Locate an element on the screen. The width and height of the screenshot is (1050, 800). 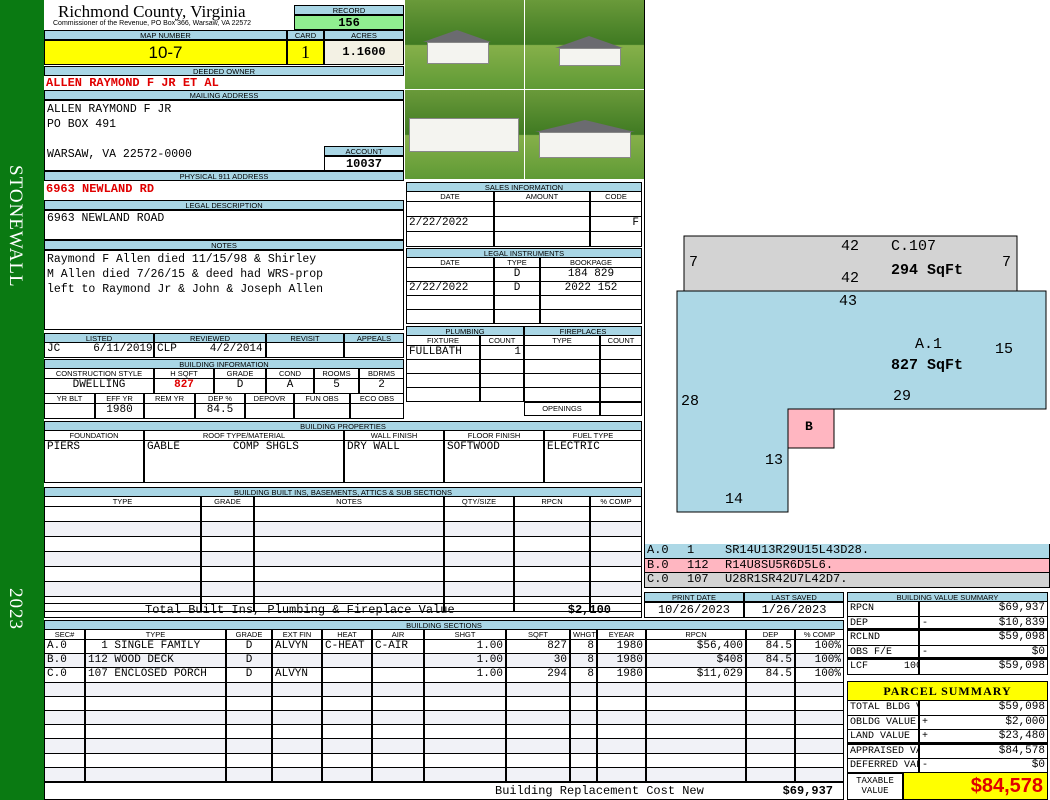
table-cell: DWELLING is located at coordinates (99, 386).